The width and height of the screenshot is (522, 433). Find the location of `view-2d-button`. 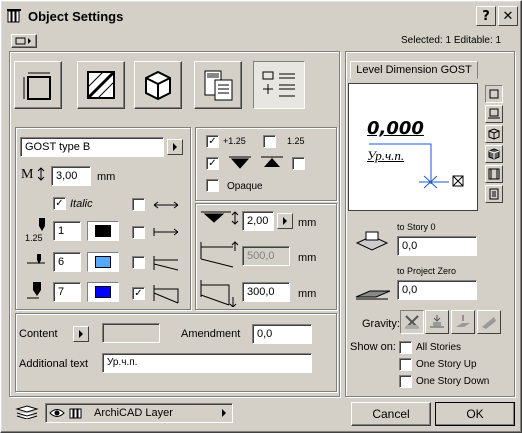

view-2d-button is located at coordinates (494, 94).